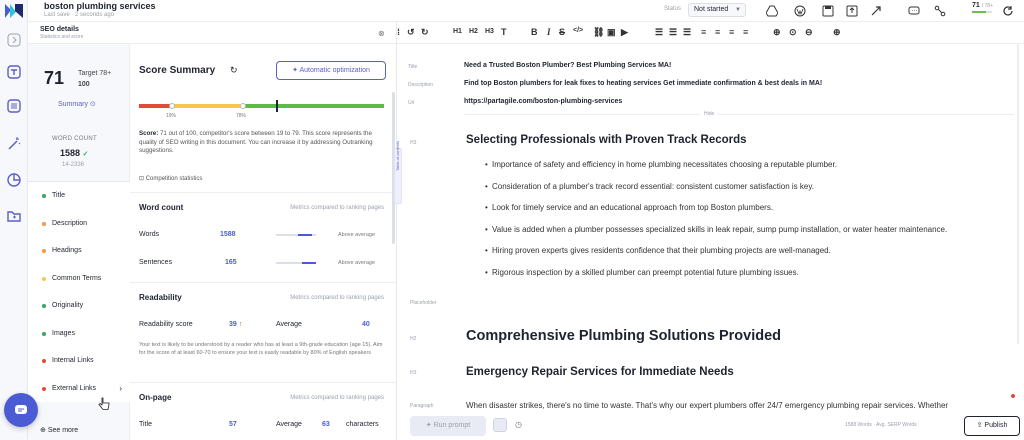  Describe the element at coordinates (717, 10) in the screenshot. I see `status-select: Not started ▼` at that location.